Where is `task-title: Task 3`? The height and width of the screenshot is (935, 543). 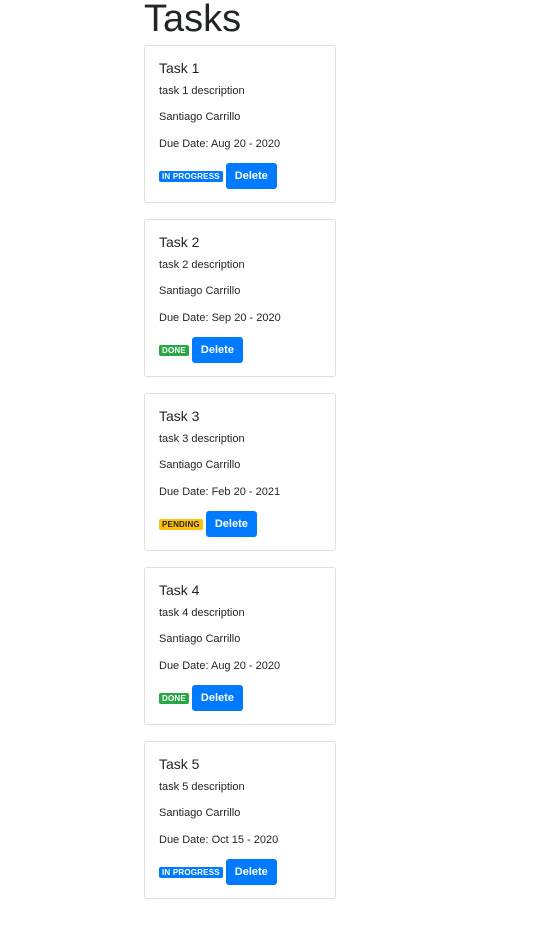
task-title: Task 3 is located at coordinates (179, 416).